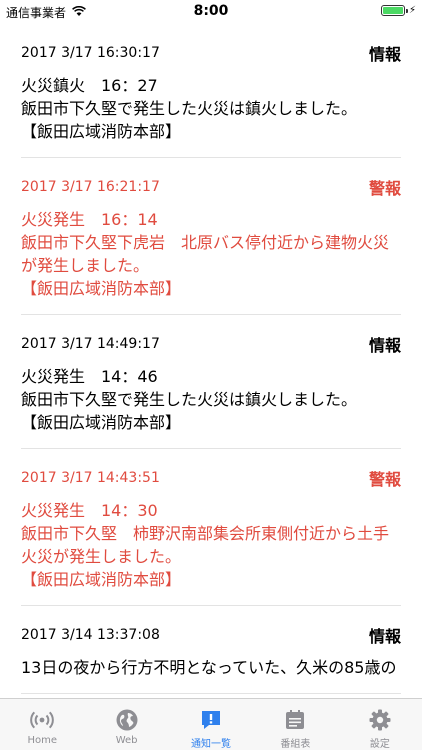  Describe the element at coordinates (295, 744) in the screenshot. I see `tab-label: 番組表` at that location.